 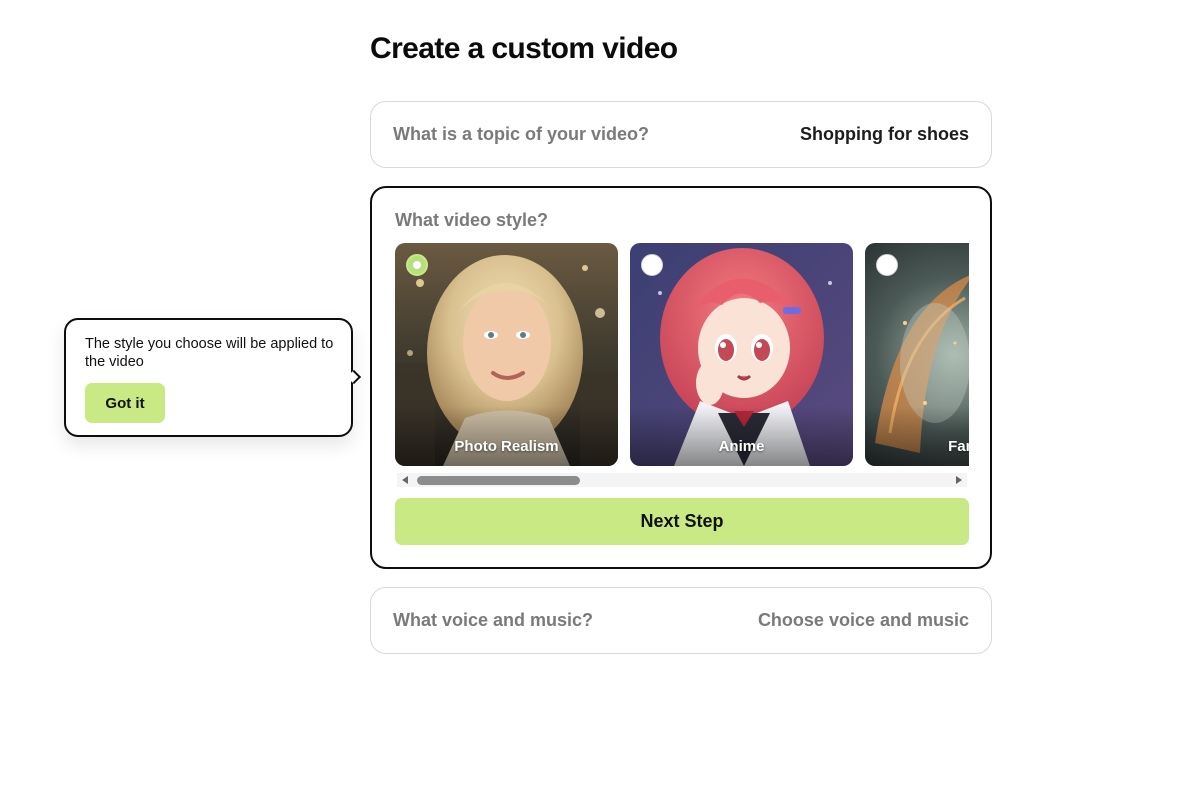 I want to click on next-step-button: Next Step, so click(x=682, y=521).